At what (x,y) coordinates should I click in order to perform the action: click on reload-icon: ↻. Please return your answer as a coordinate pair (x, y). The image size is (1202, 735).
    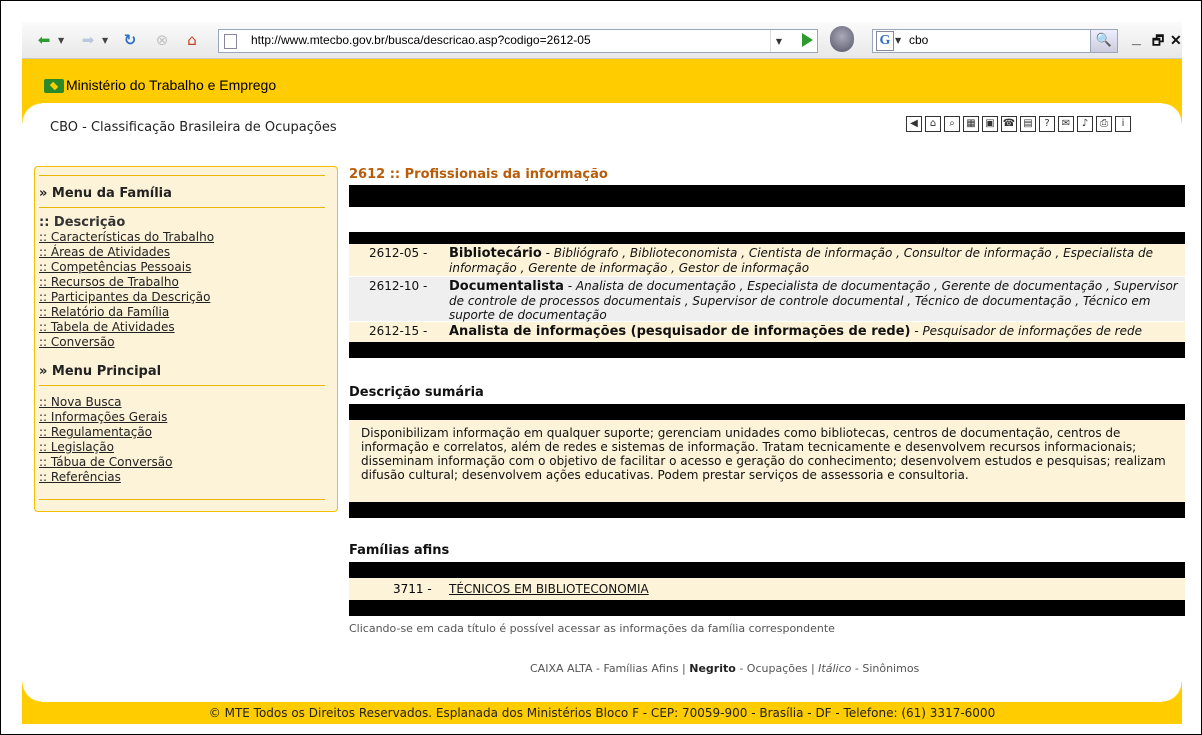
    Looking at the image, I should click on (130, 40).